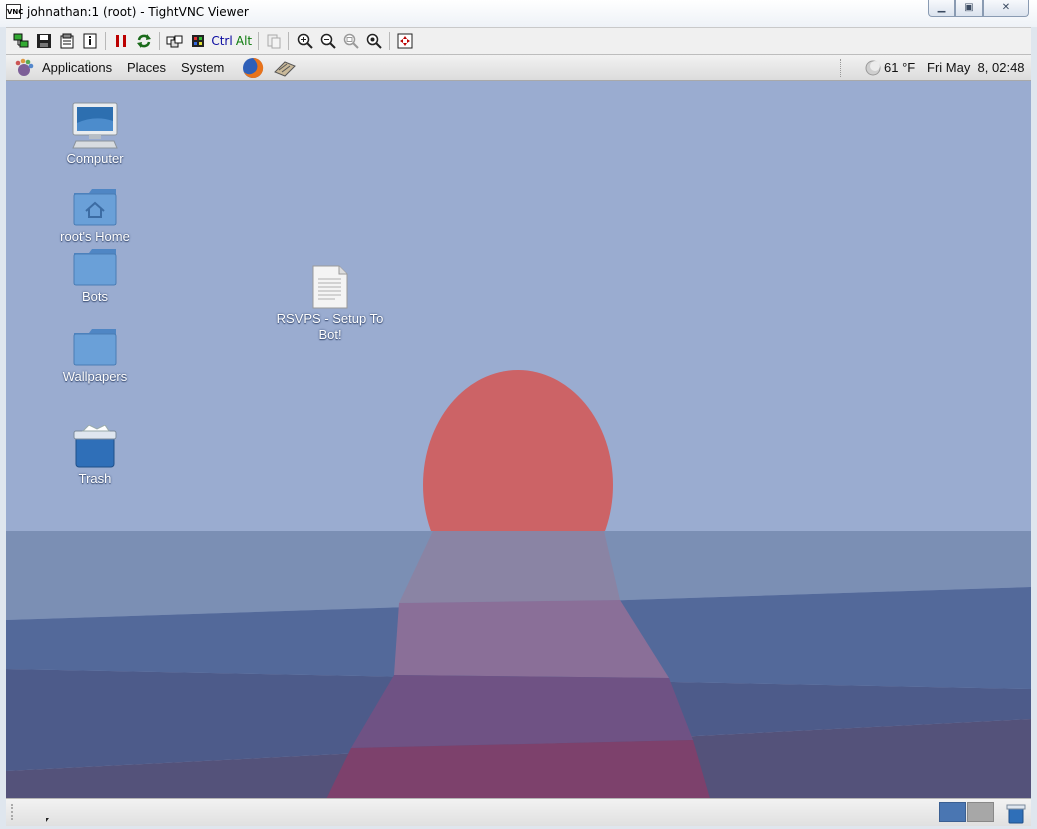 This screenshot has width=1037, height=829. Describe the element at coordinates (202, 67) in the screenshot. I see `system-menu: System` at that location.